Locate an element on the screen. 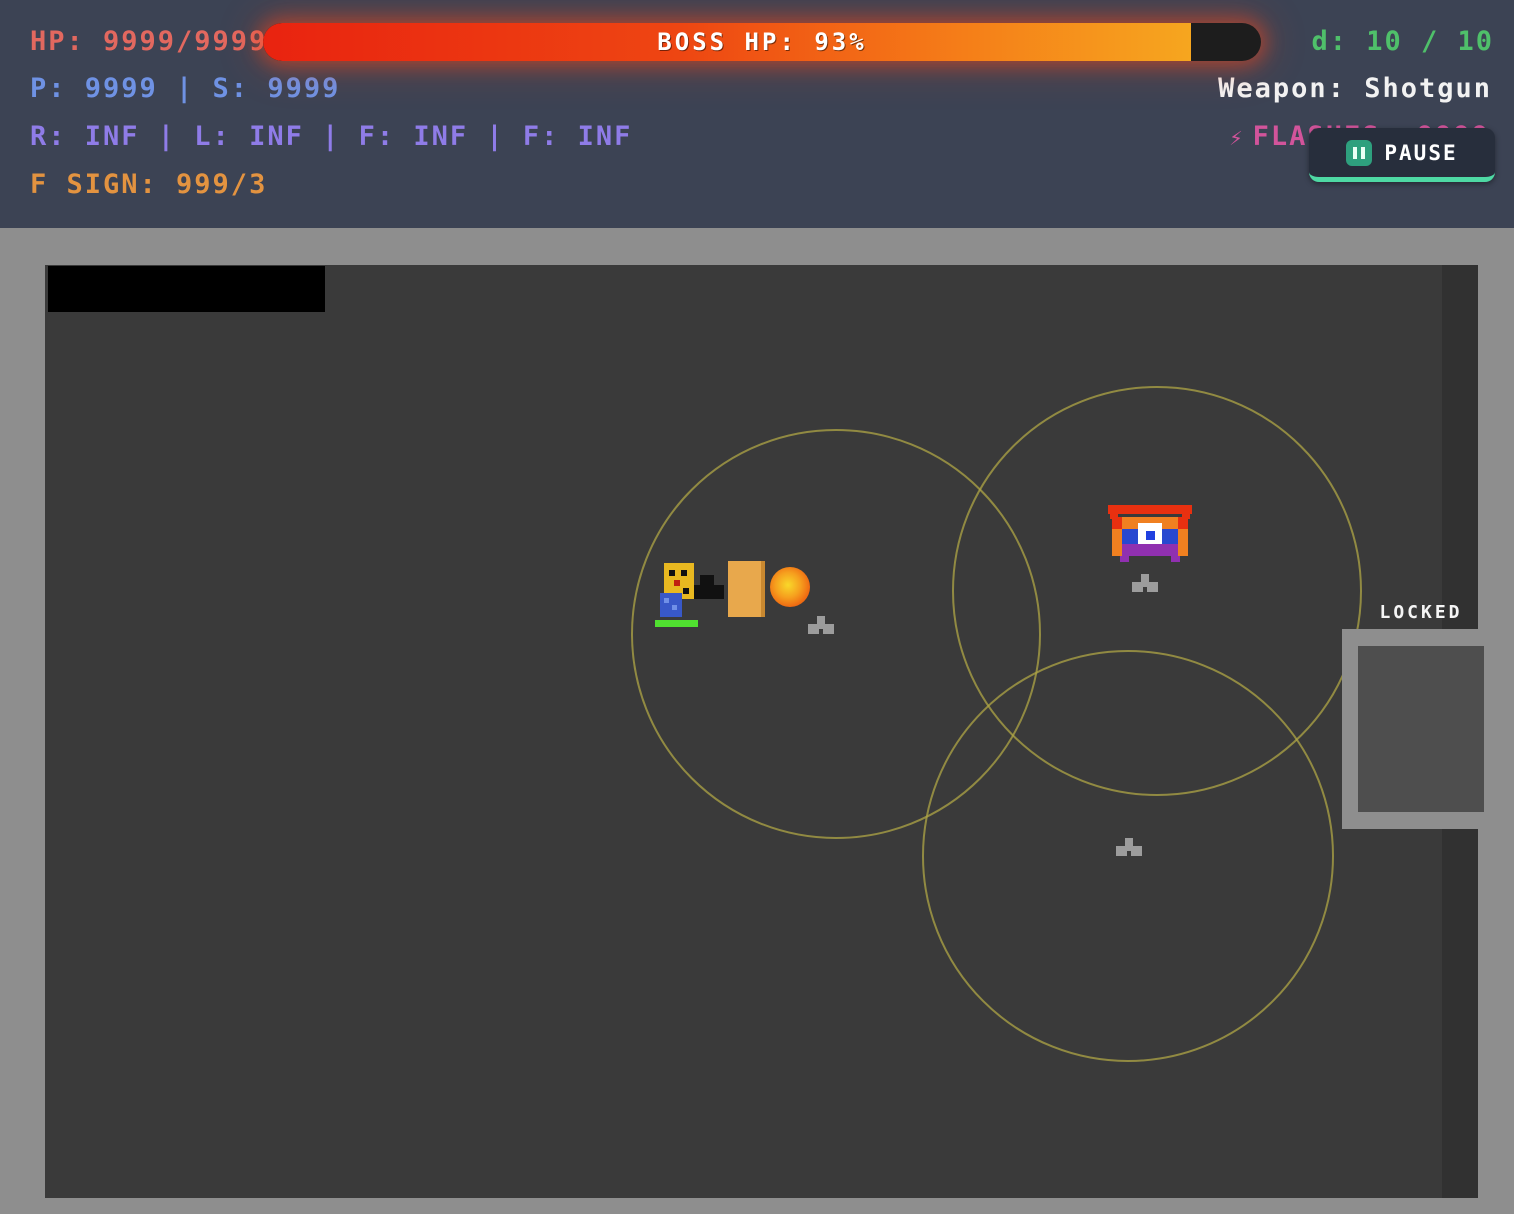  weapon-text: Weapon: Shotgun is located at coordinates (1355, 88).